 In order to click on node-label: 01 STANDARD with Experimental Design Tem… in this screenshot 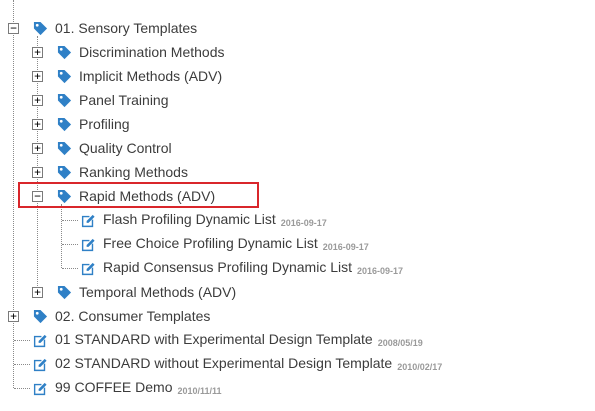, I will do `click(239, 340)`.